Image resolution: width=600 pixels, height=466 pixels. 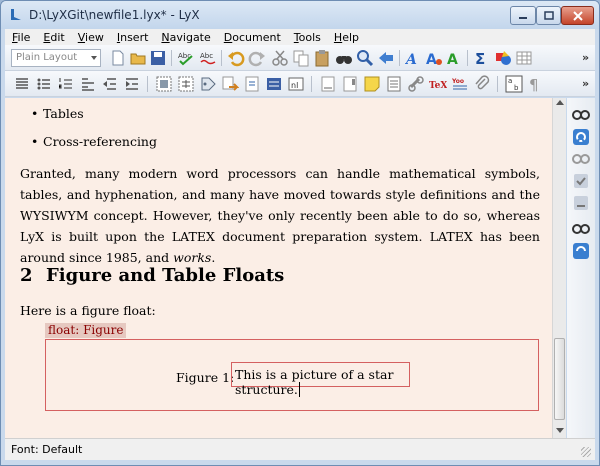 I want to click on font-style-icon: A, so click(x=455, y=58).